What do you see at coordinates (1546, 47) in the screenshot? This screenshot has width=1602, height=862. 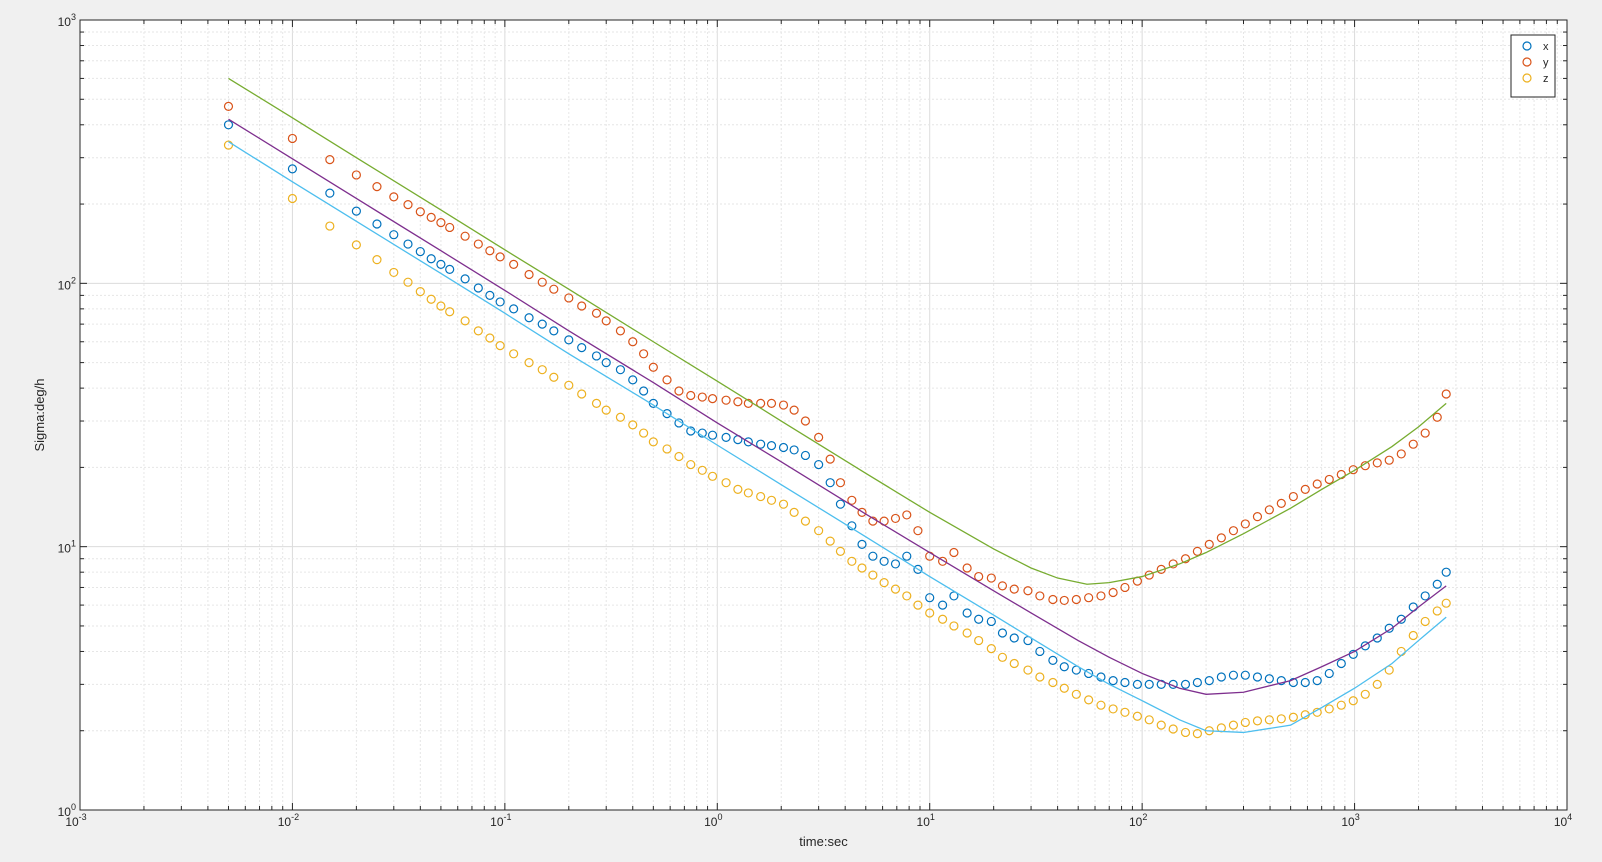 I see `legend-label-x: x` at bounding box center [1546, 47].